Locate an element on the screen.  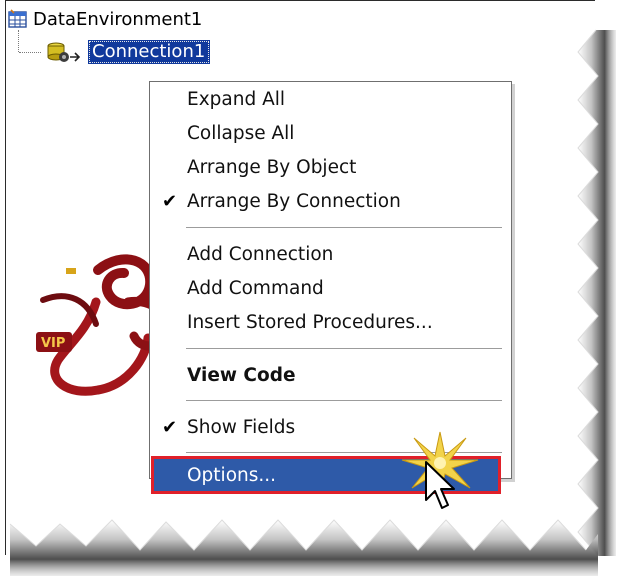
menu-item-expand-all: Expand All is located at coordinates (330, 99).